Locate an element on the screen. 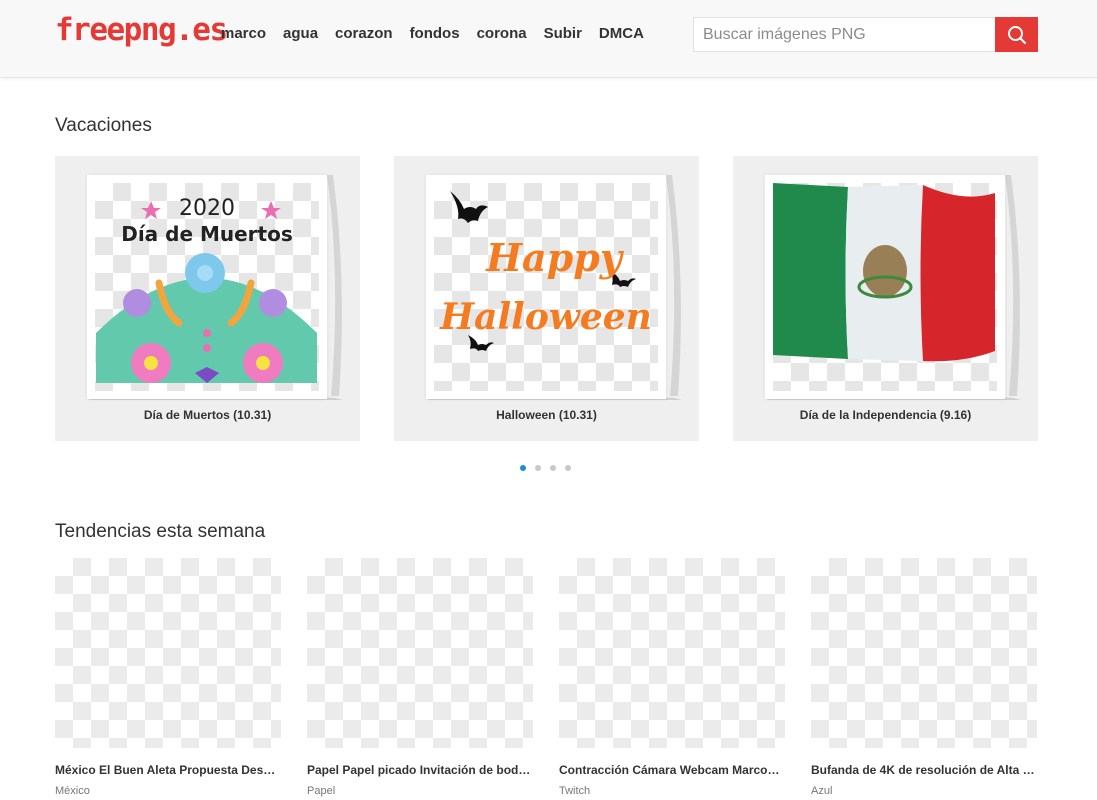  search-bar is located at coordinates (865, 34).